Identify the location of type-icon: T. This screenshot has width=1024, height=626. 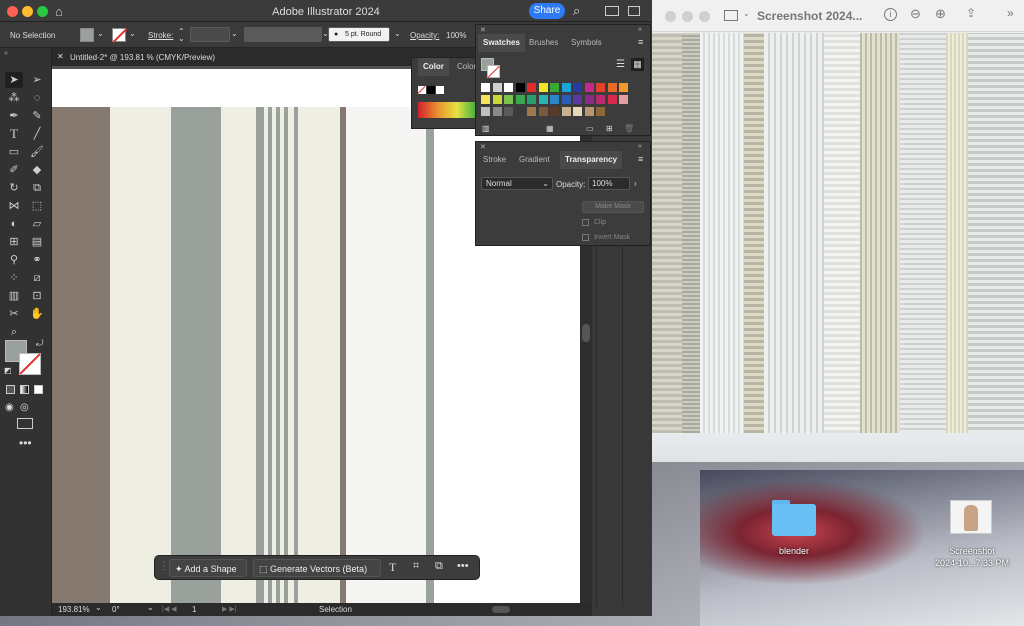
(392, 567).